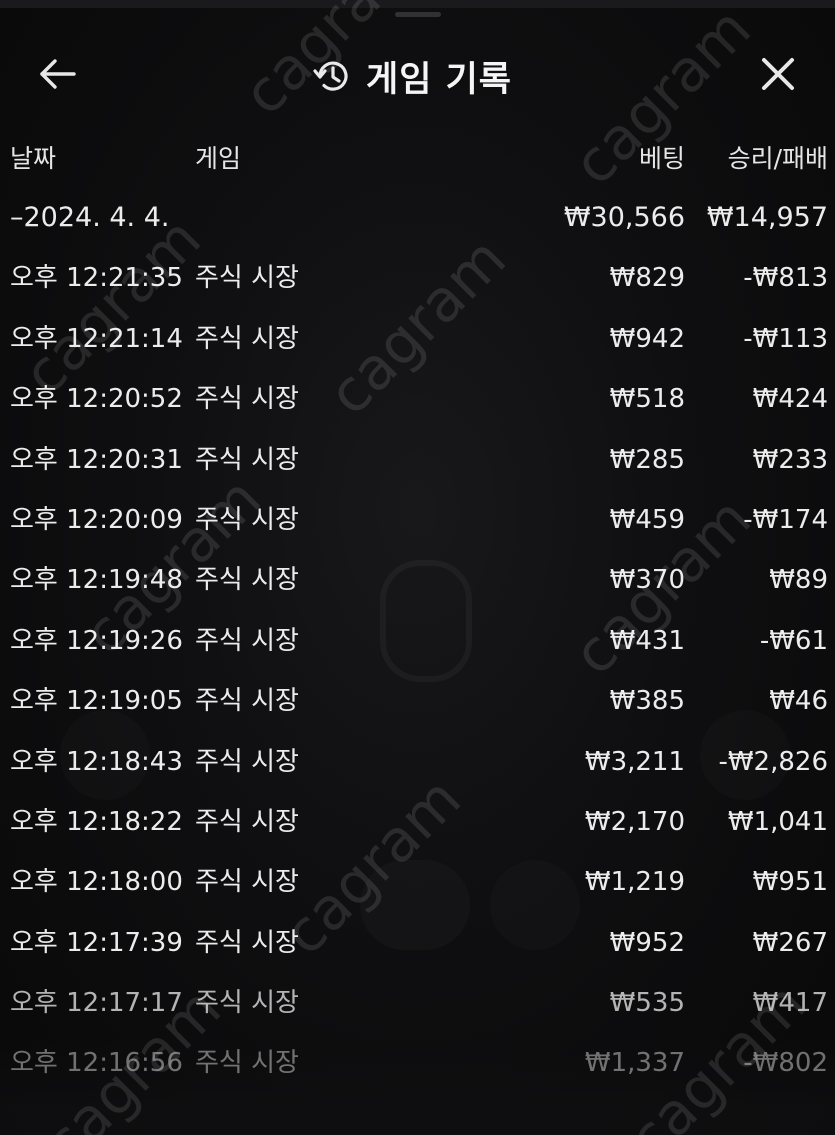 Image resolution: width=835 pixels, height=1135 pixels. What do you see at coordinates (96, 338) in the screenshot?
I see `row-time: 오후 12:21:14` at bounding box center [96, 338].